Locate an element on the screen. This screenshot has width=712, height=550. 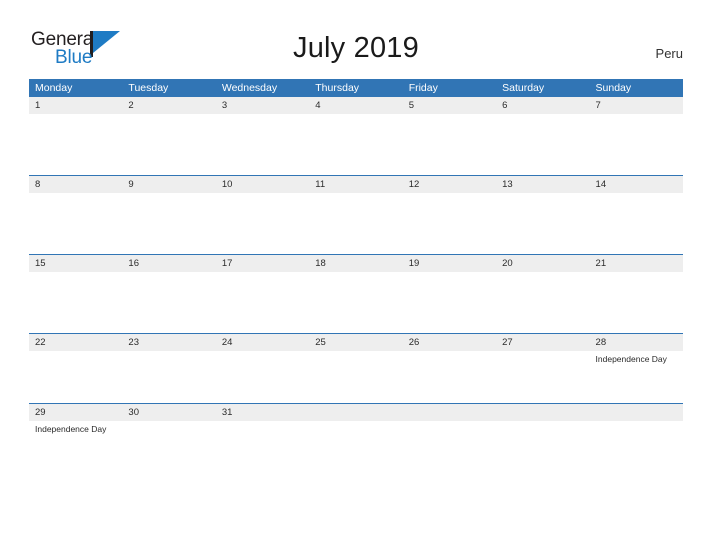
week-row: 22 23 24 25 26 27 28 Independence Day is located at coordinates (356, 368).